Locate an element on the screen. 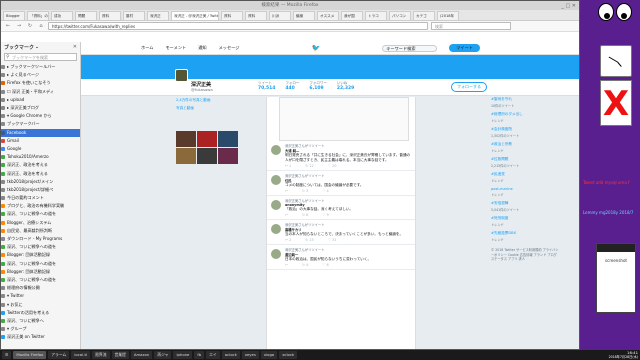  sidebar-item: Twitterの活用を考える is located at coordinates (40, 313).